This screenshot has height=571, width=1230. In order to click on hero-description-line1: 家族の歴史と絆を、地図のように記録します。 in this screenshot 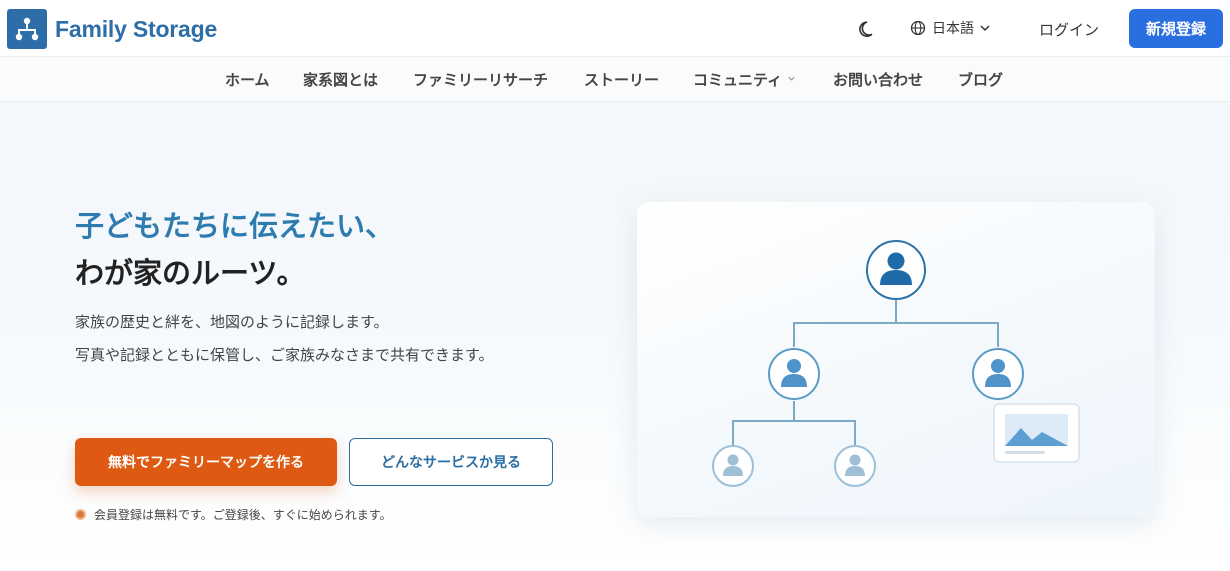, I will do `click(232, 322)`.